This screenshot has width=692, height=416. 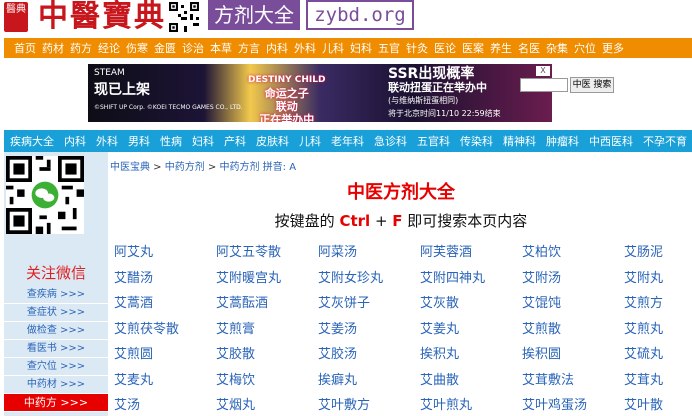 What do you see at coordinates (471, 332) in the screenshot?
I see `formula-link: 艾姜丸` at bounding box center [471, 332].